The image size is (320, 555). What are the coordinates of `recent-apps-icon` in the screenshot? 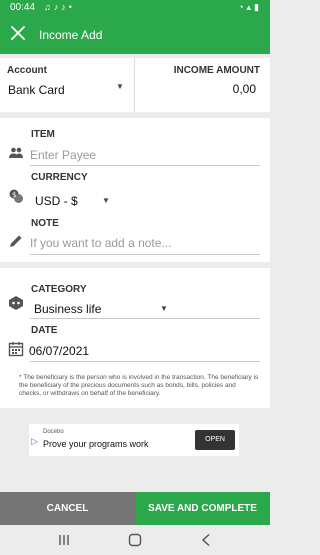 It's located at (64, 540).